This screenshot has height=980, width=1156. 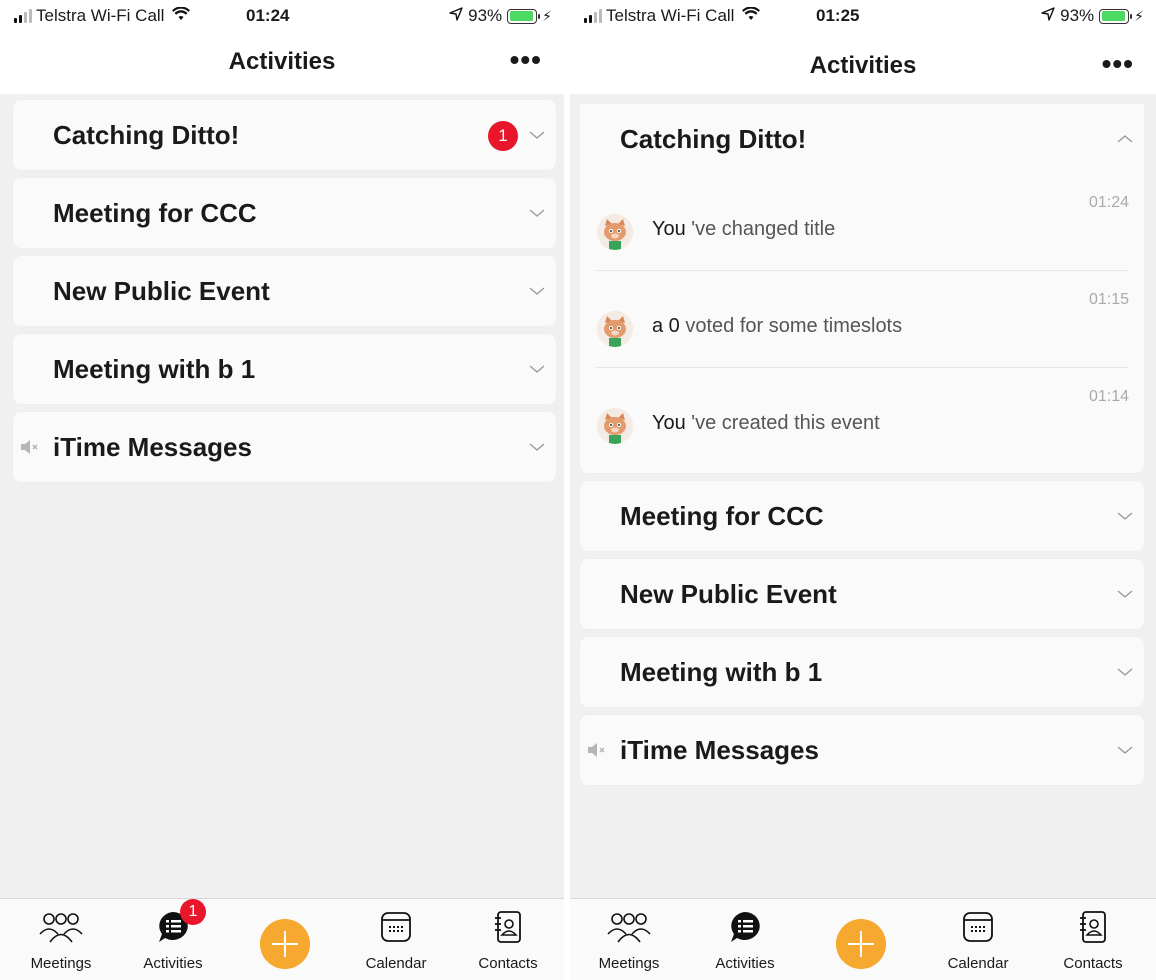 What do you see at coordinates (666, 326) in the screenshot?
I see `activity-actor: a 0` at bounding box center [666, 326].